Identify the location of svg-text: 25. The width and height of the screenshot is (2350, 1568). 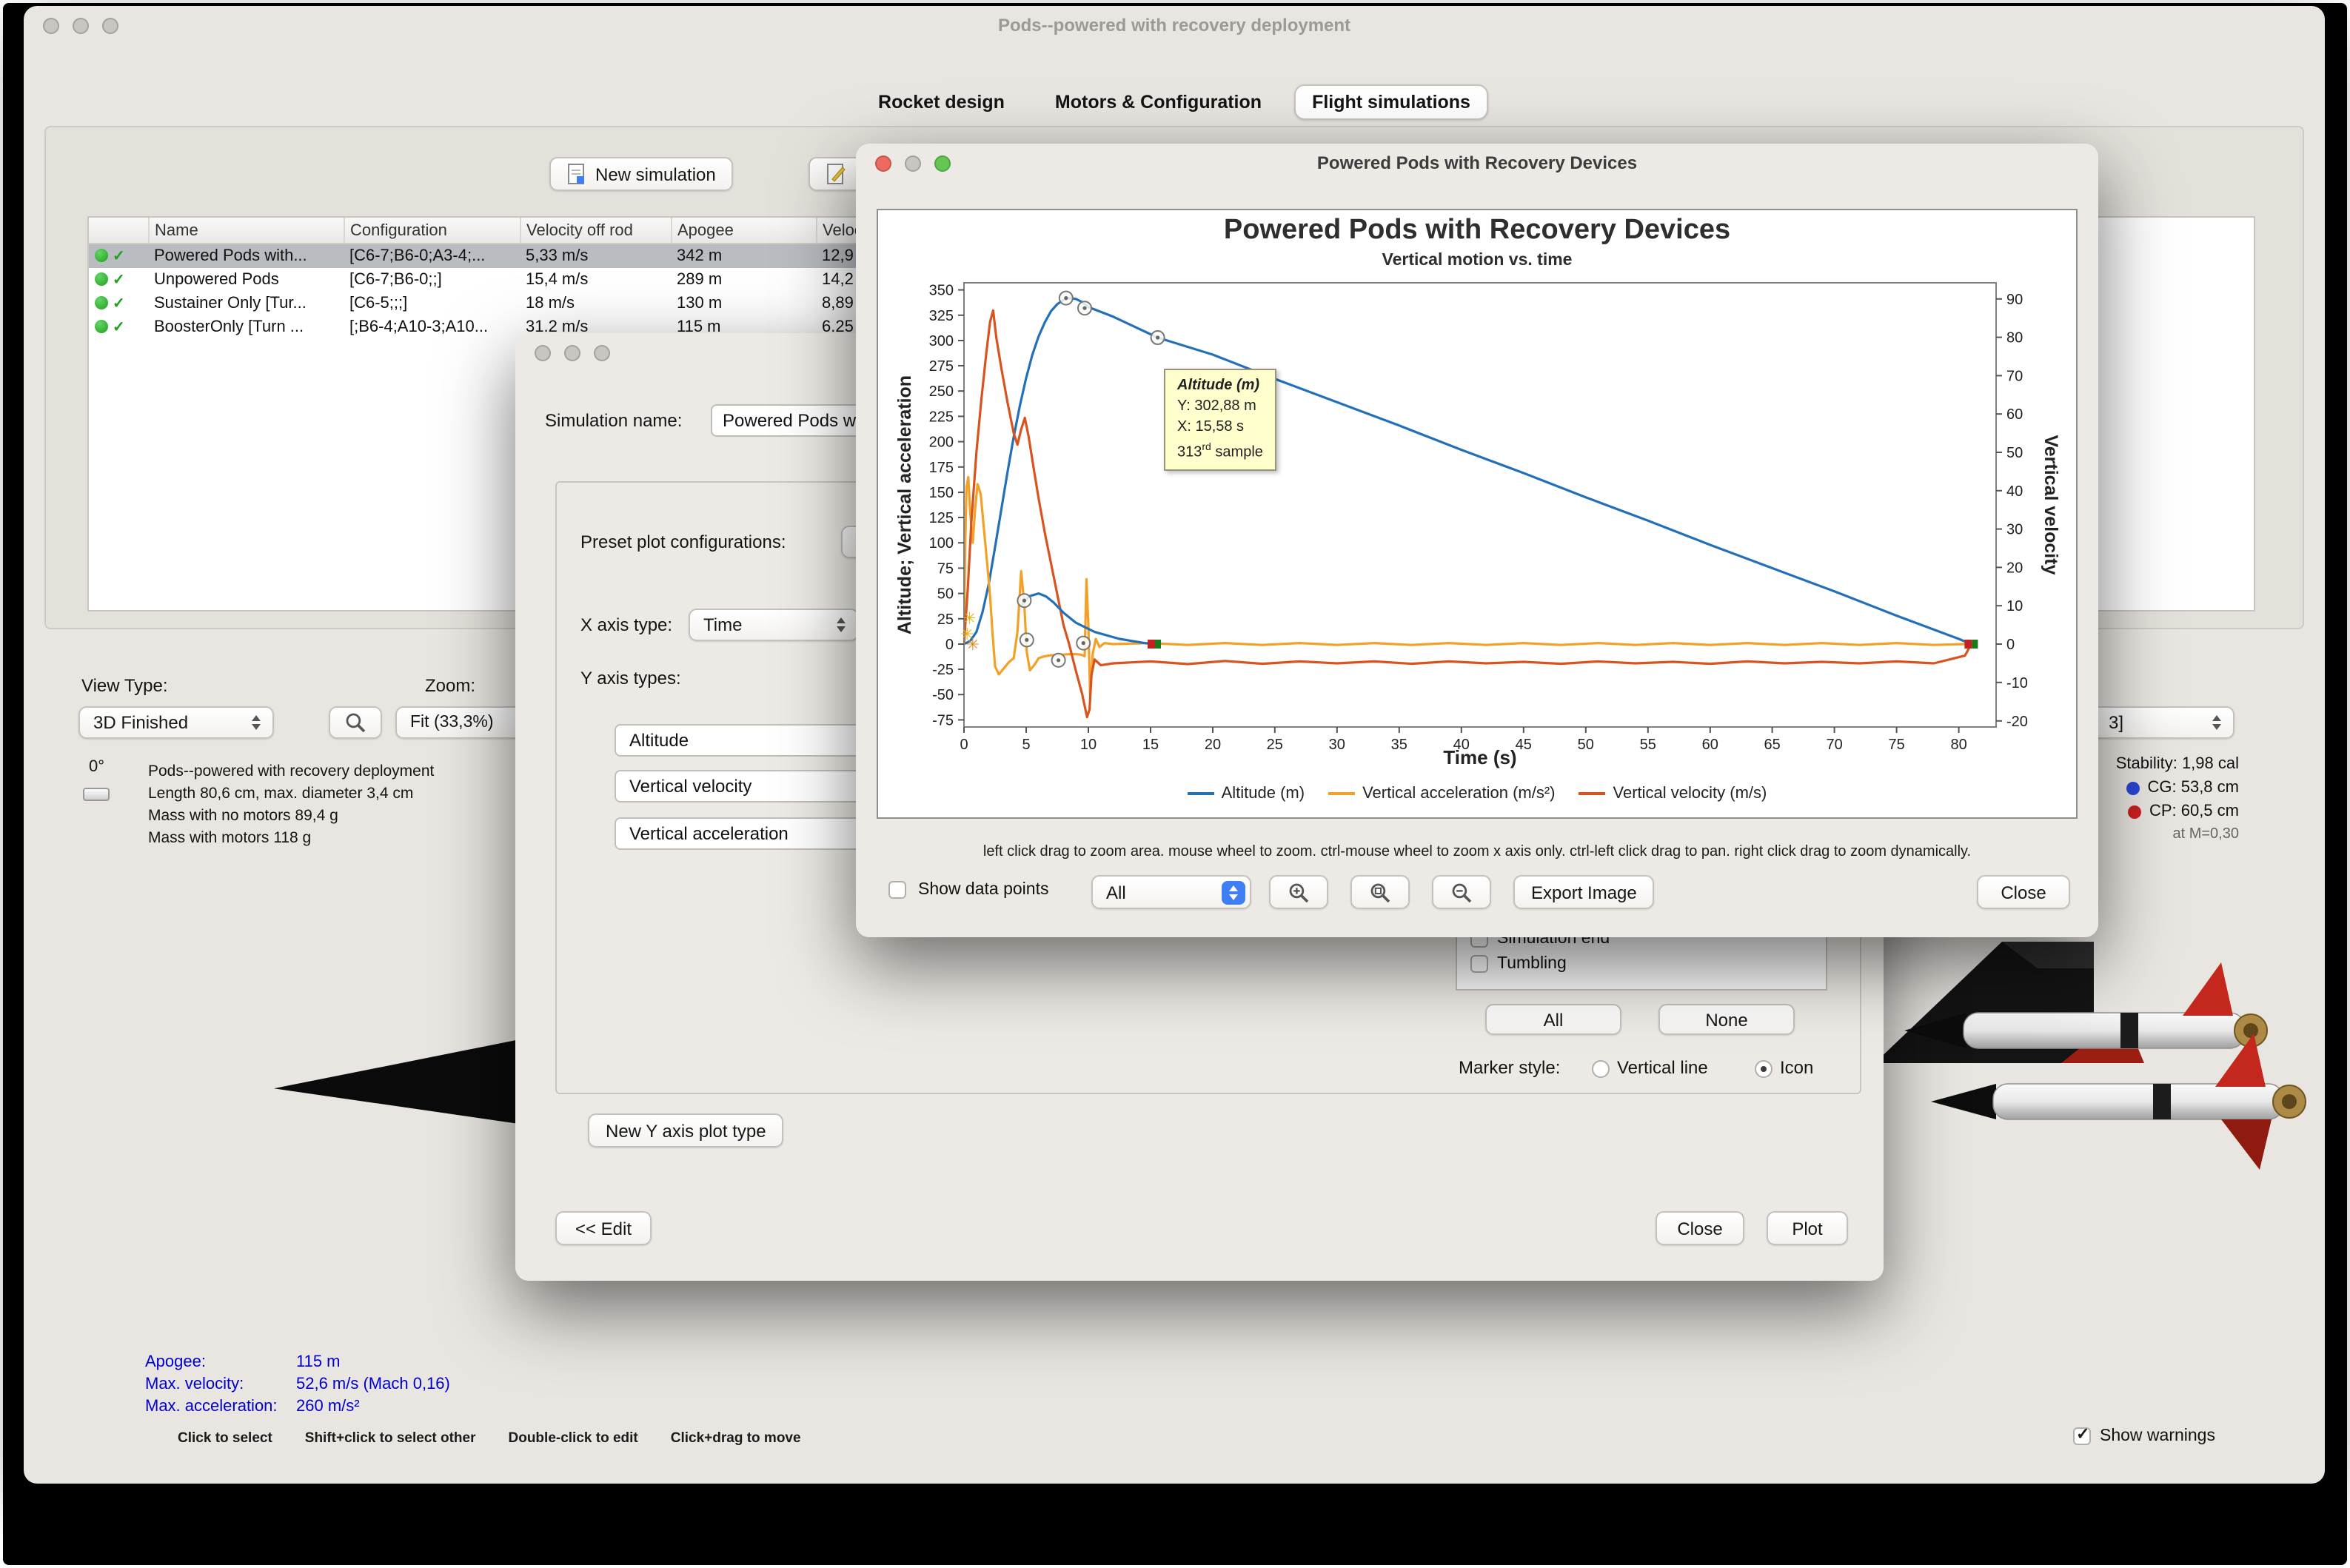
(945, 620).